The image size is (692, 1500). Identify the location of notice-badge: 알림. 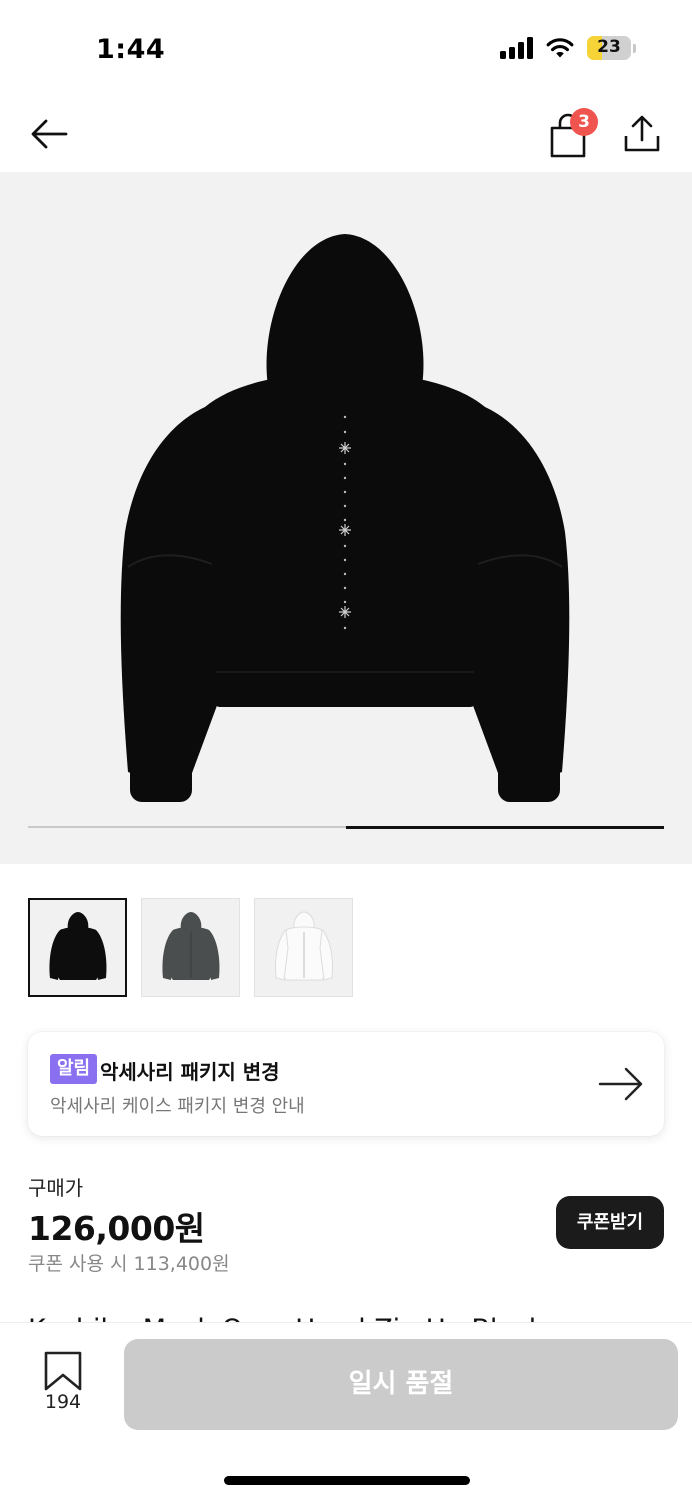
(74, 1069).